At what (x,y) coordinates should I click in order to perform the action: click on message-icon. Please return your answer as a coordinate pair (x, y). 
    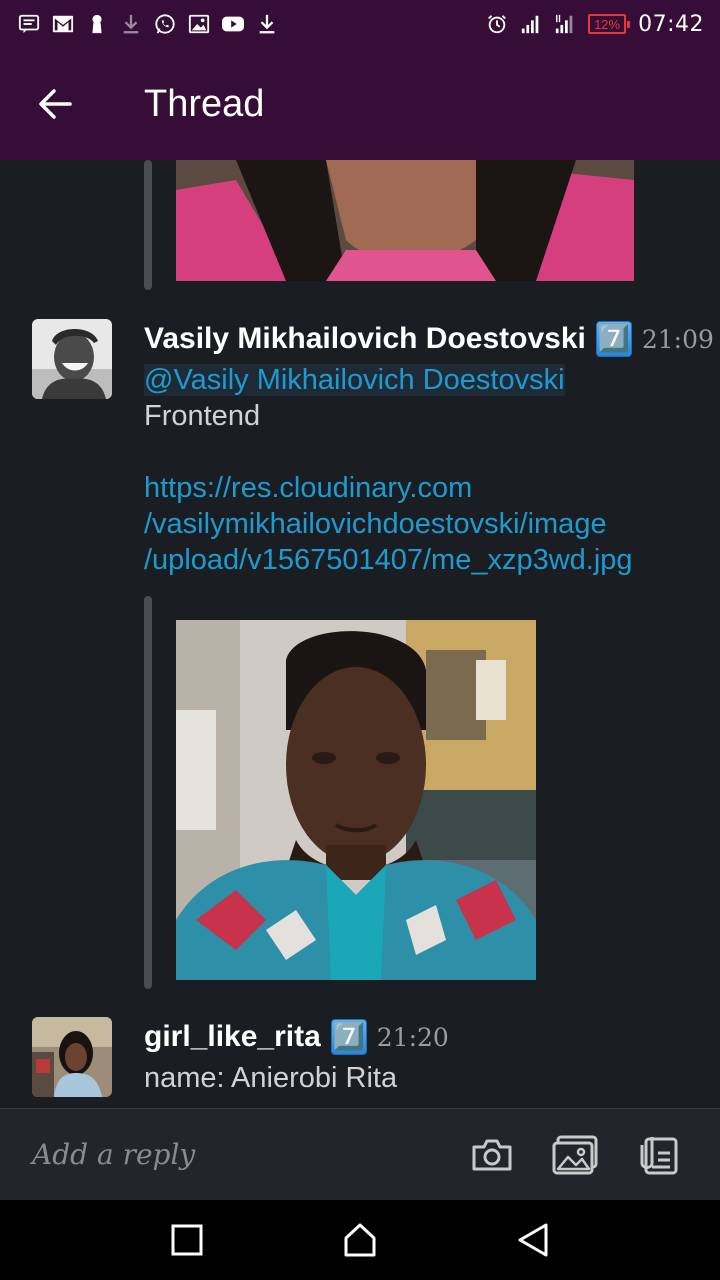
    Looking at the image, I should click on (29, 24).